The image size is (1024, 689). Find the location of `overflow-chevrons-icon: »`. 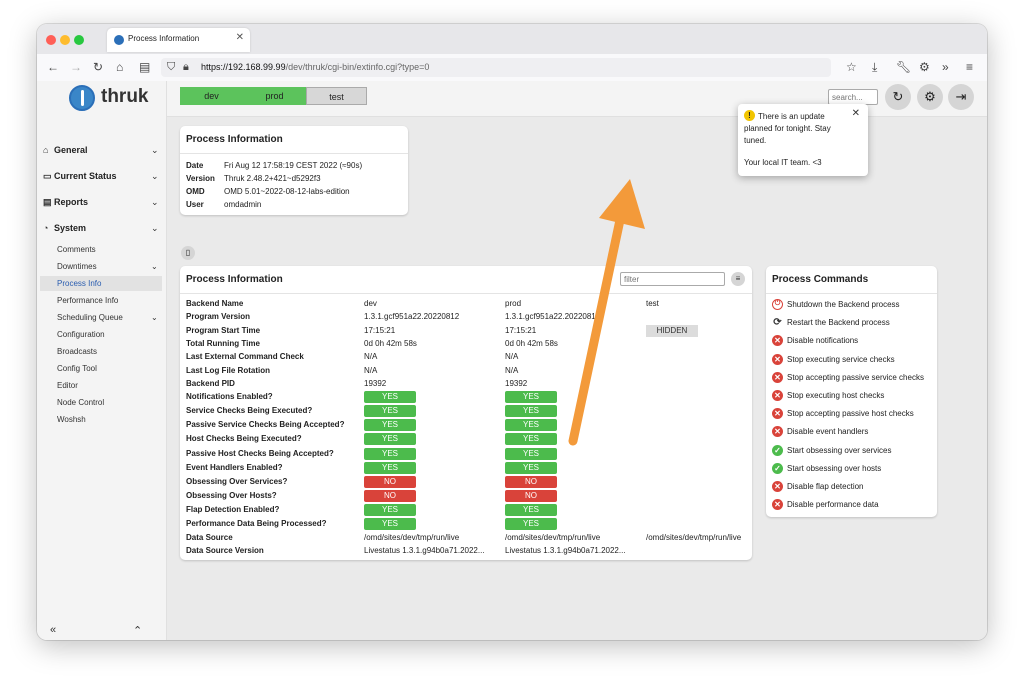

overflow-chevrons-icon: » is located at coordinates (945, 67).